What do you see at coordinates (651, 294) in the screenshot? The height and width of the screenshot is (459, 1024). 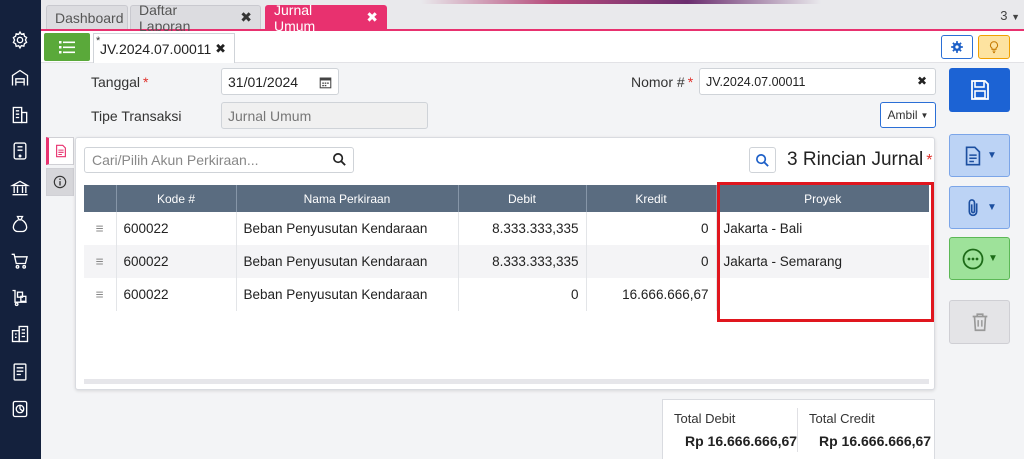 I see `kredit-cell: 16.666.666,67` at bounding box center [651, 294].